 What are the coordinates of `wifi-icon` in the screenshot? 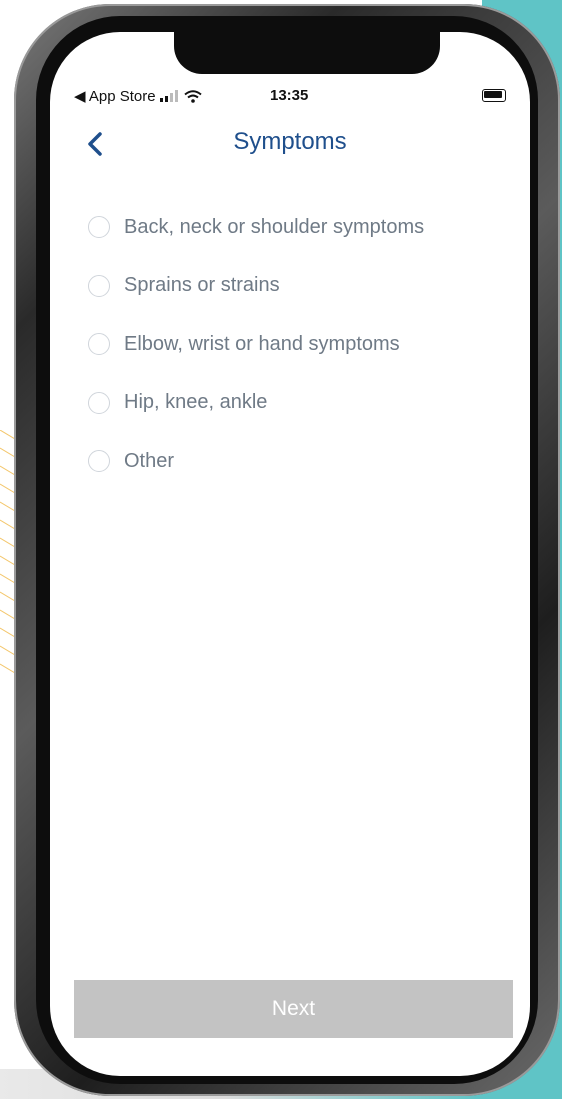 It's located at (192, 96).